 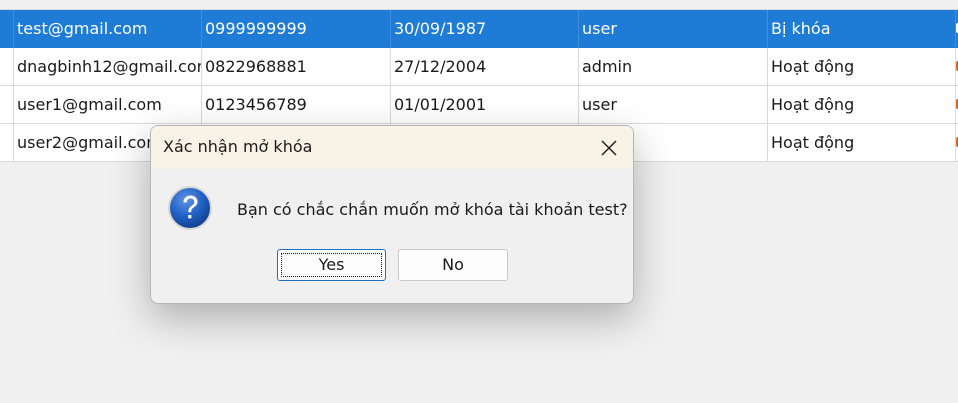 I want to click on phone-cell: 0999999999, so click(x=295, y=28).